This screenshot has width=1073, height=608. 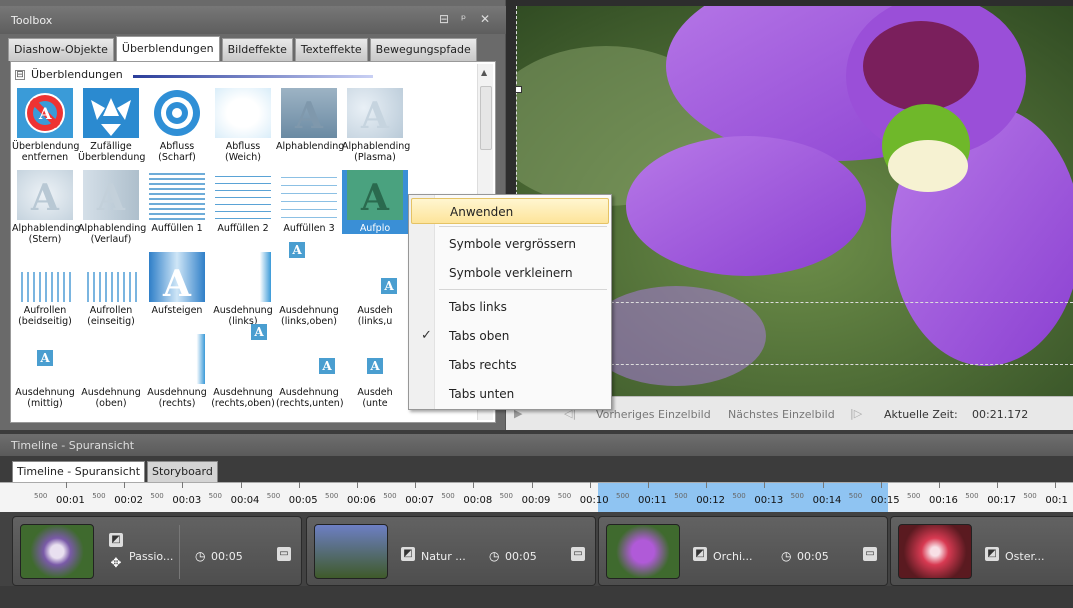 What do you see at coordinates (426, 335) in the screenshot?
I see `checkmark-icon: ✓` at bounding box center [426, 335].